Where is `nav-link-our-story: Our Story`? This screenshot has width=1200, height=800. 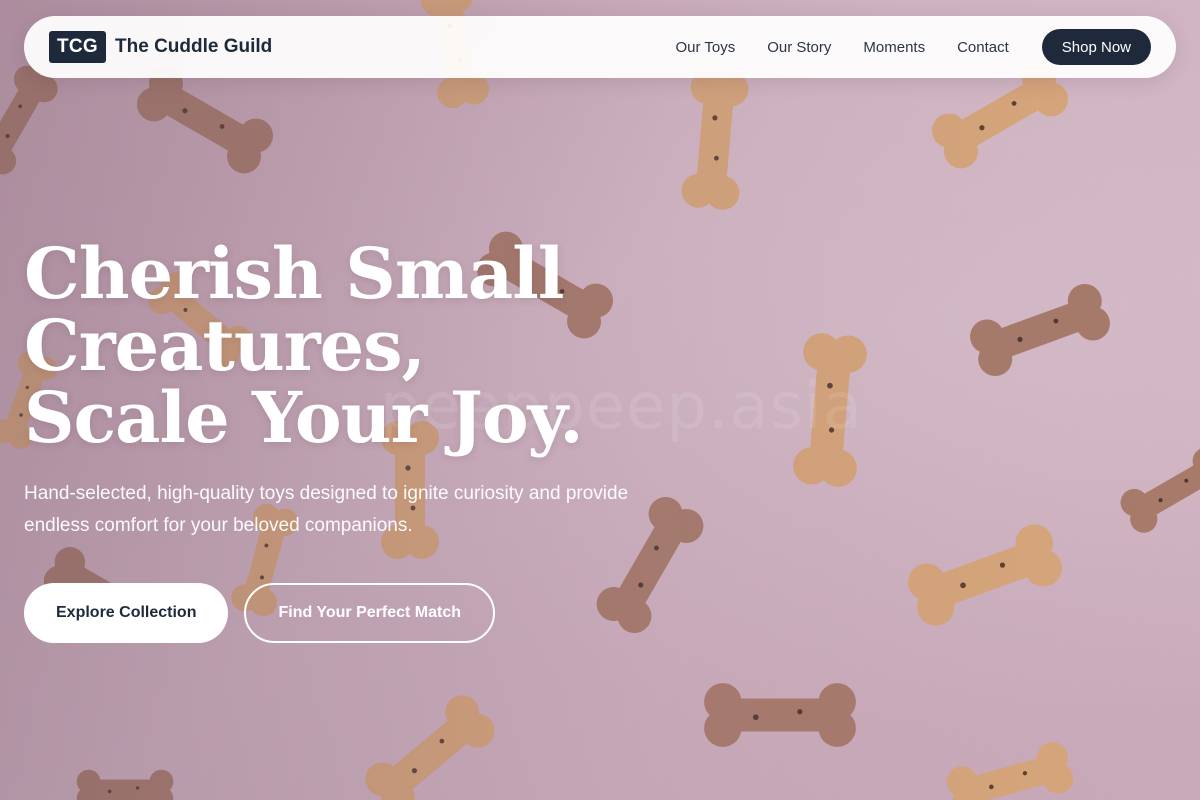 nav-link-our-story: Our Story is located at coordinates (799, 47).